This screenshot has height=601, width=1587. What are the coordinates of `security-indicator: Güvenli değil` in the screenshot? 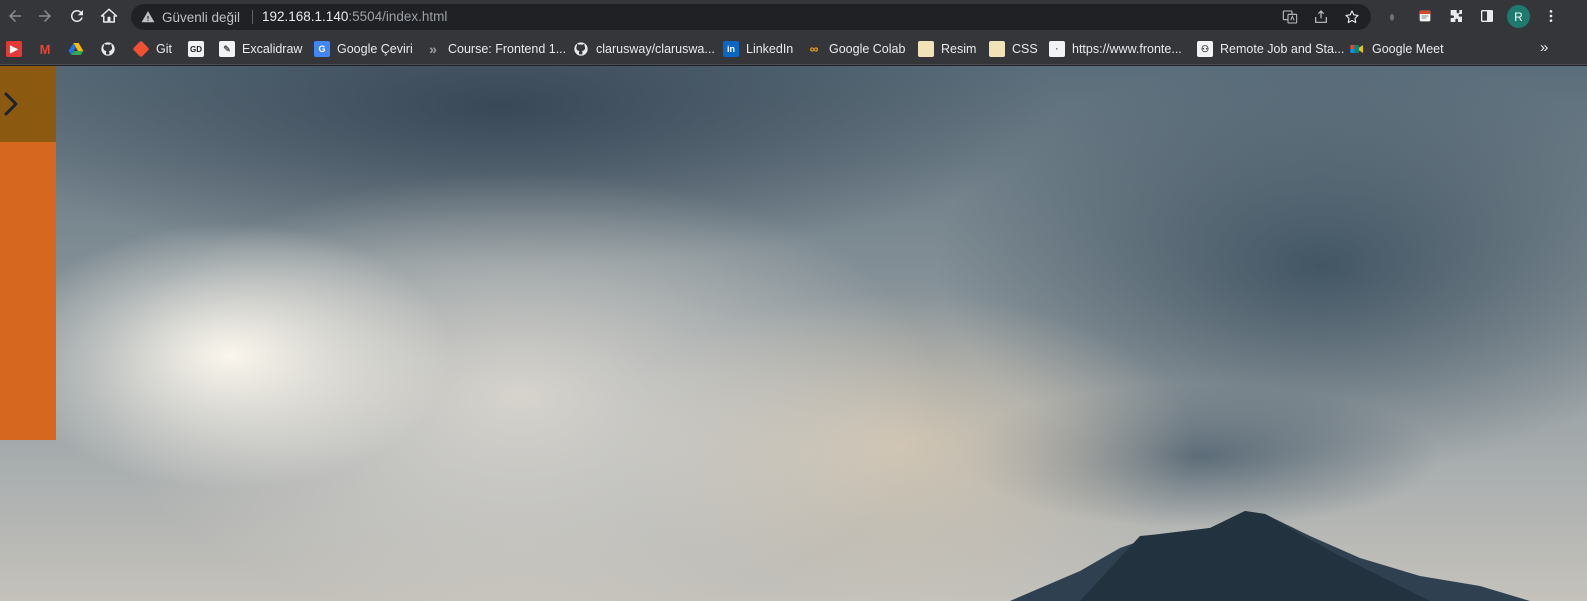 It's located at (190, 17).